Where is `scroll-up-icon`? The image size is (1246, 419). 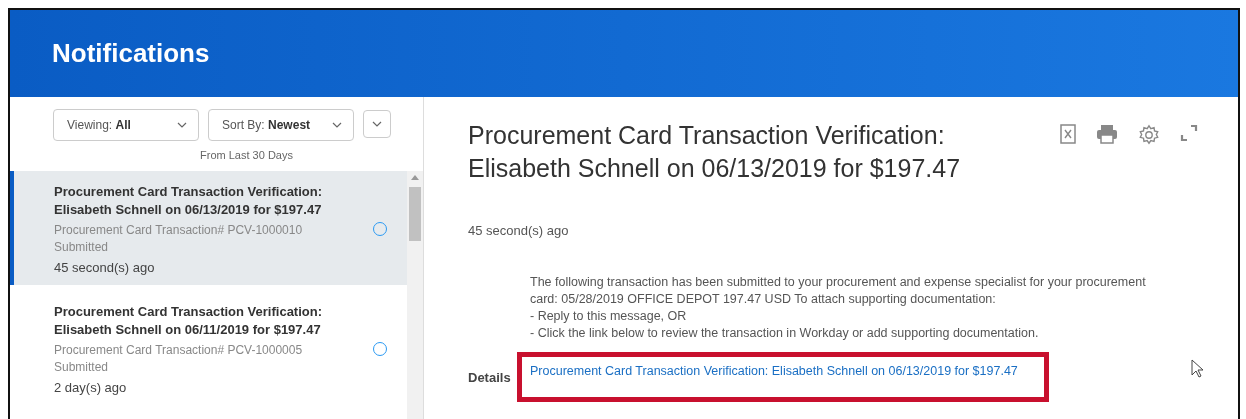
scroll-up-icon is located at coordinates (415, 177).